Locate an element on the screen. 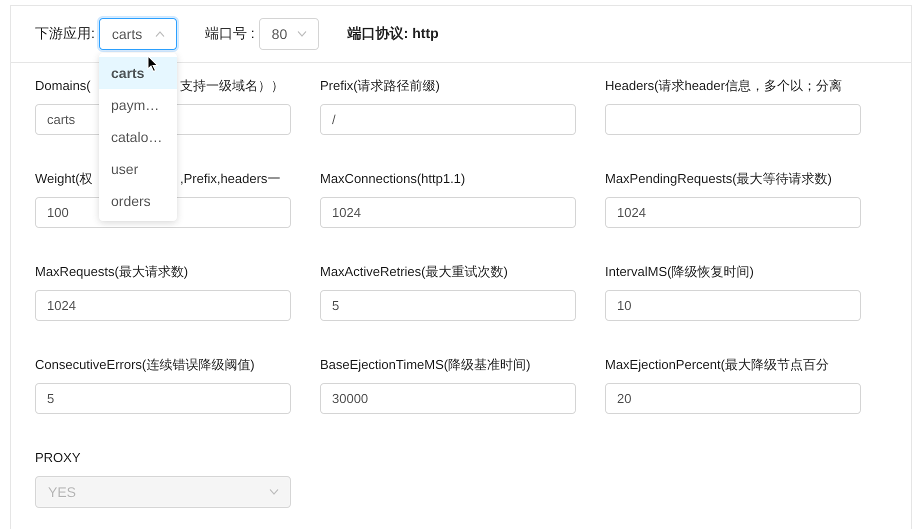 The height and width of the screenshot is (529, 923). field-label: Domains( is located at coordinates (63, 86).